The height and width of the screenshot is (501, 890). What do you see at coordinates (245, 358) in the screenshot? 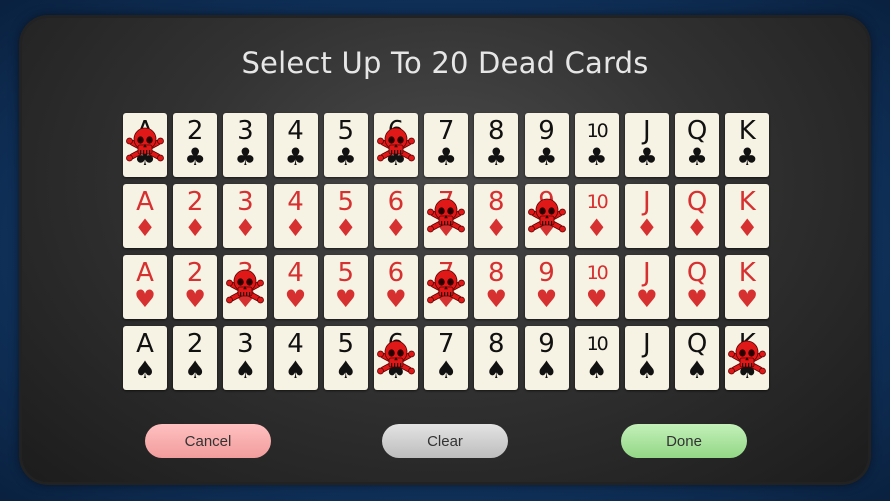
I see `card-3-of-spades: 3 ♠` at bounding box center [245, 358].